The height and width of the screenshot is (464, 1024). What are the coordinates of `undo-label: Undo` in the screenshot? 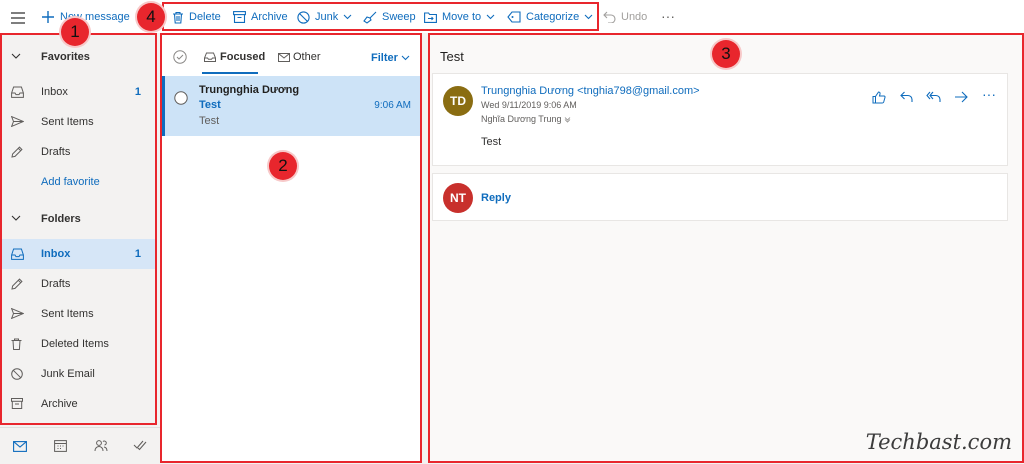 It's located at (634, 17).